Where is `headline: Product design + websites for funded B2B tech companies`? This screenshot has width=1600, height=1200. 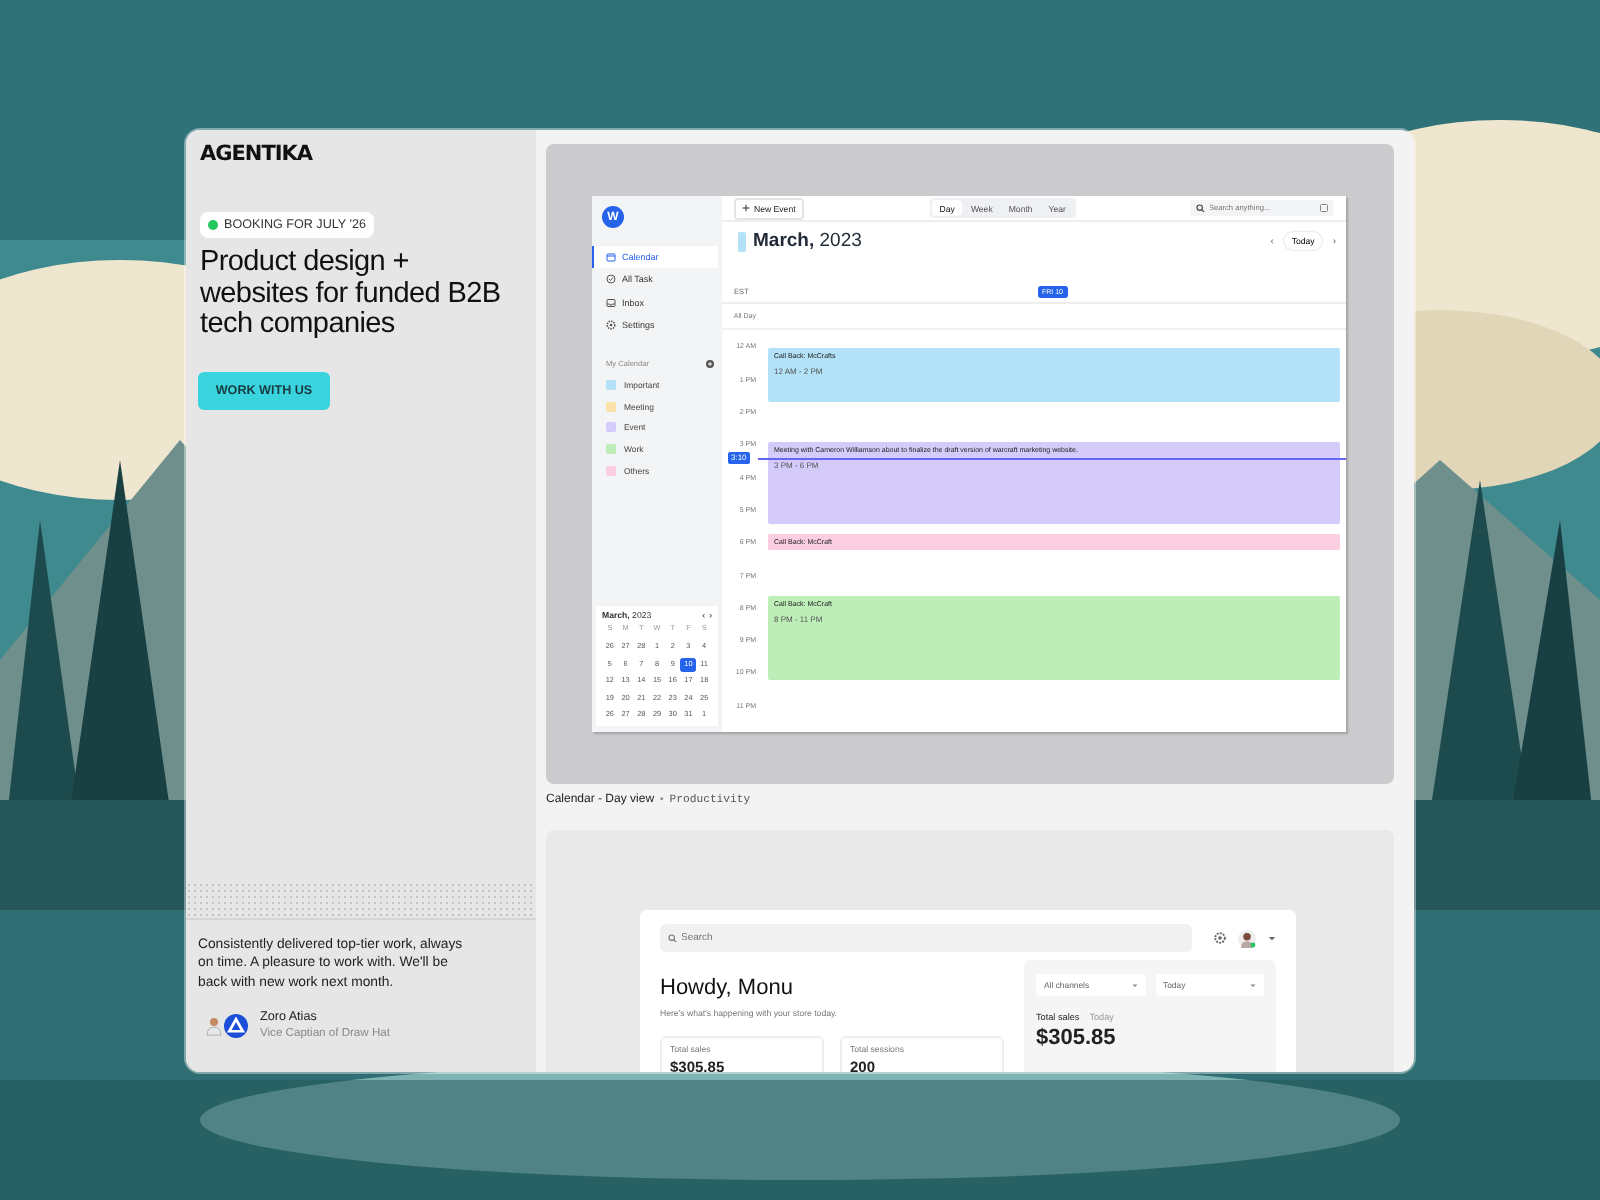 headline: Product design + websites for funded B2B tech companies is located at coordinates (351, 294).